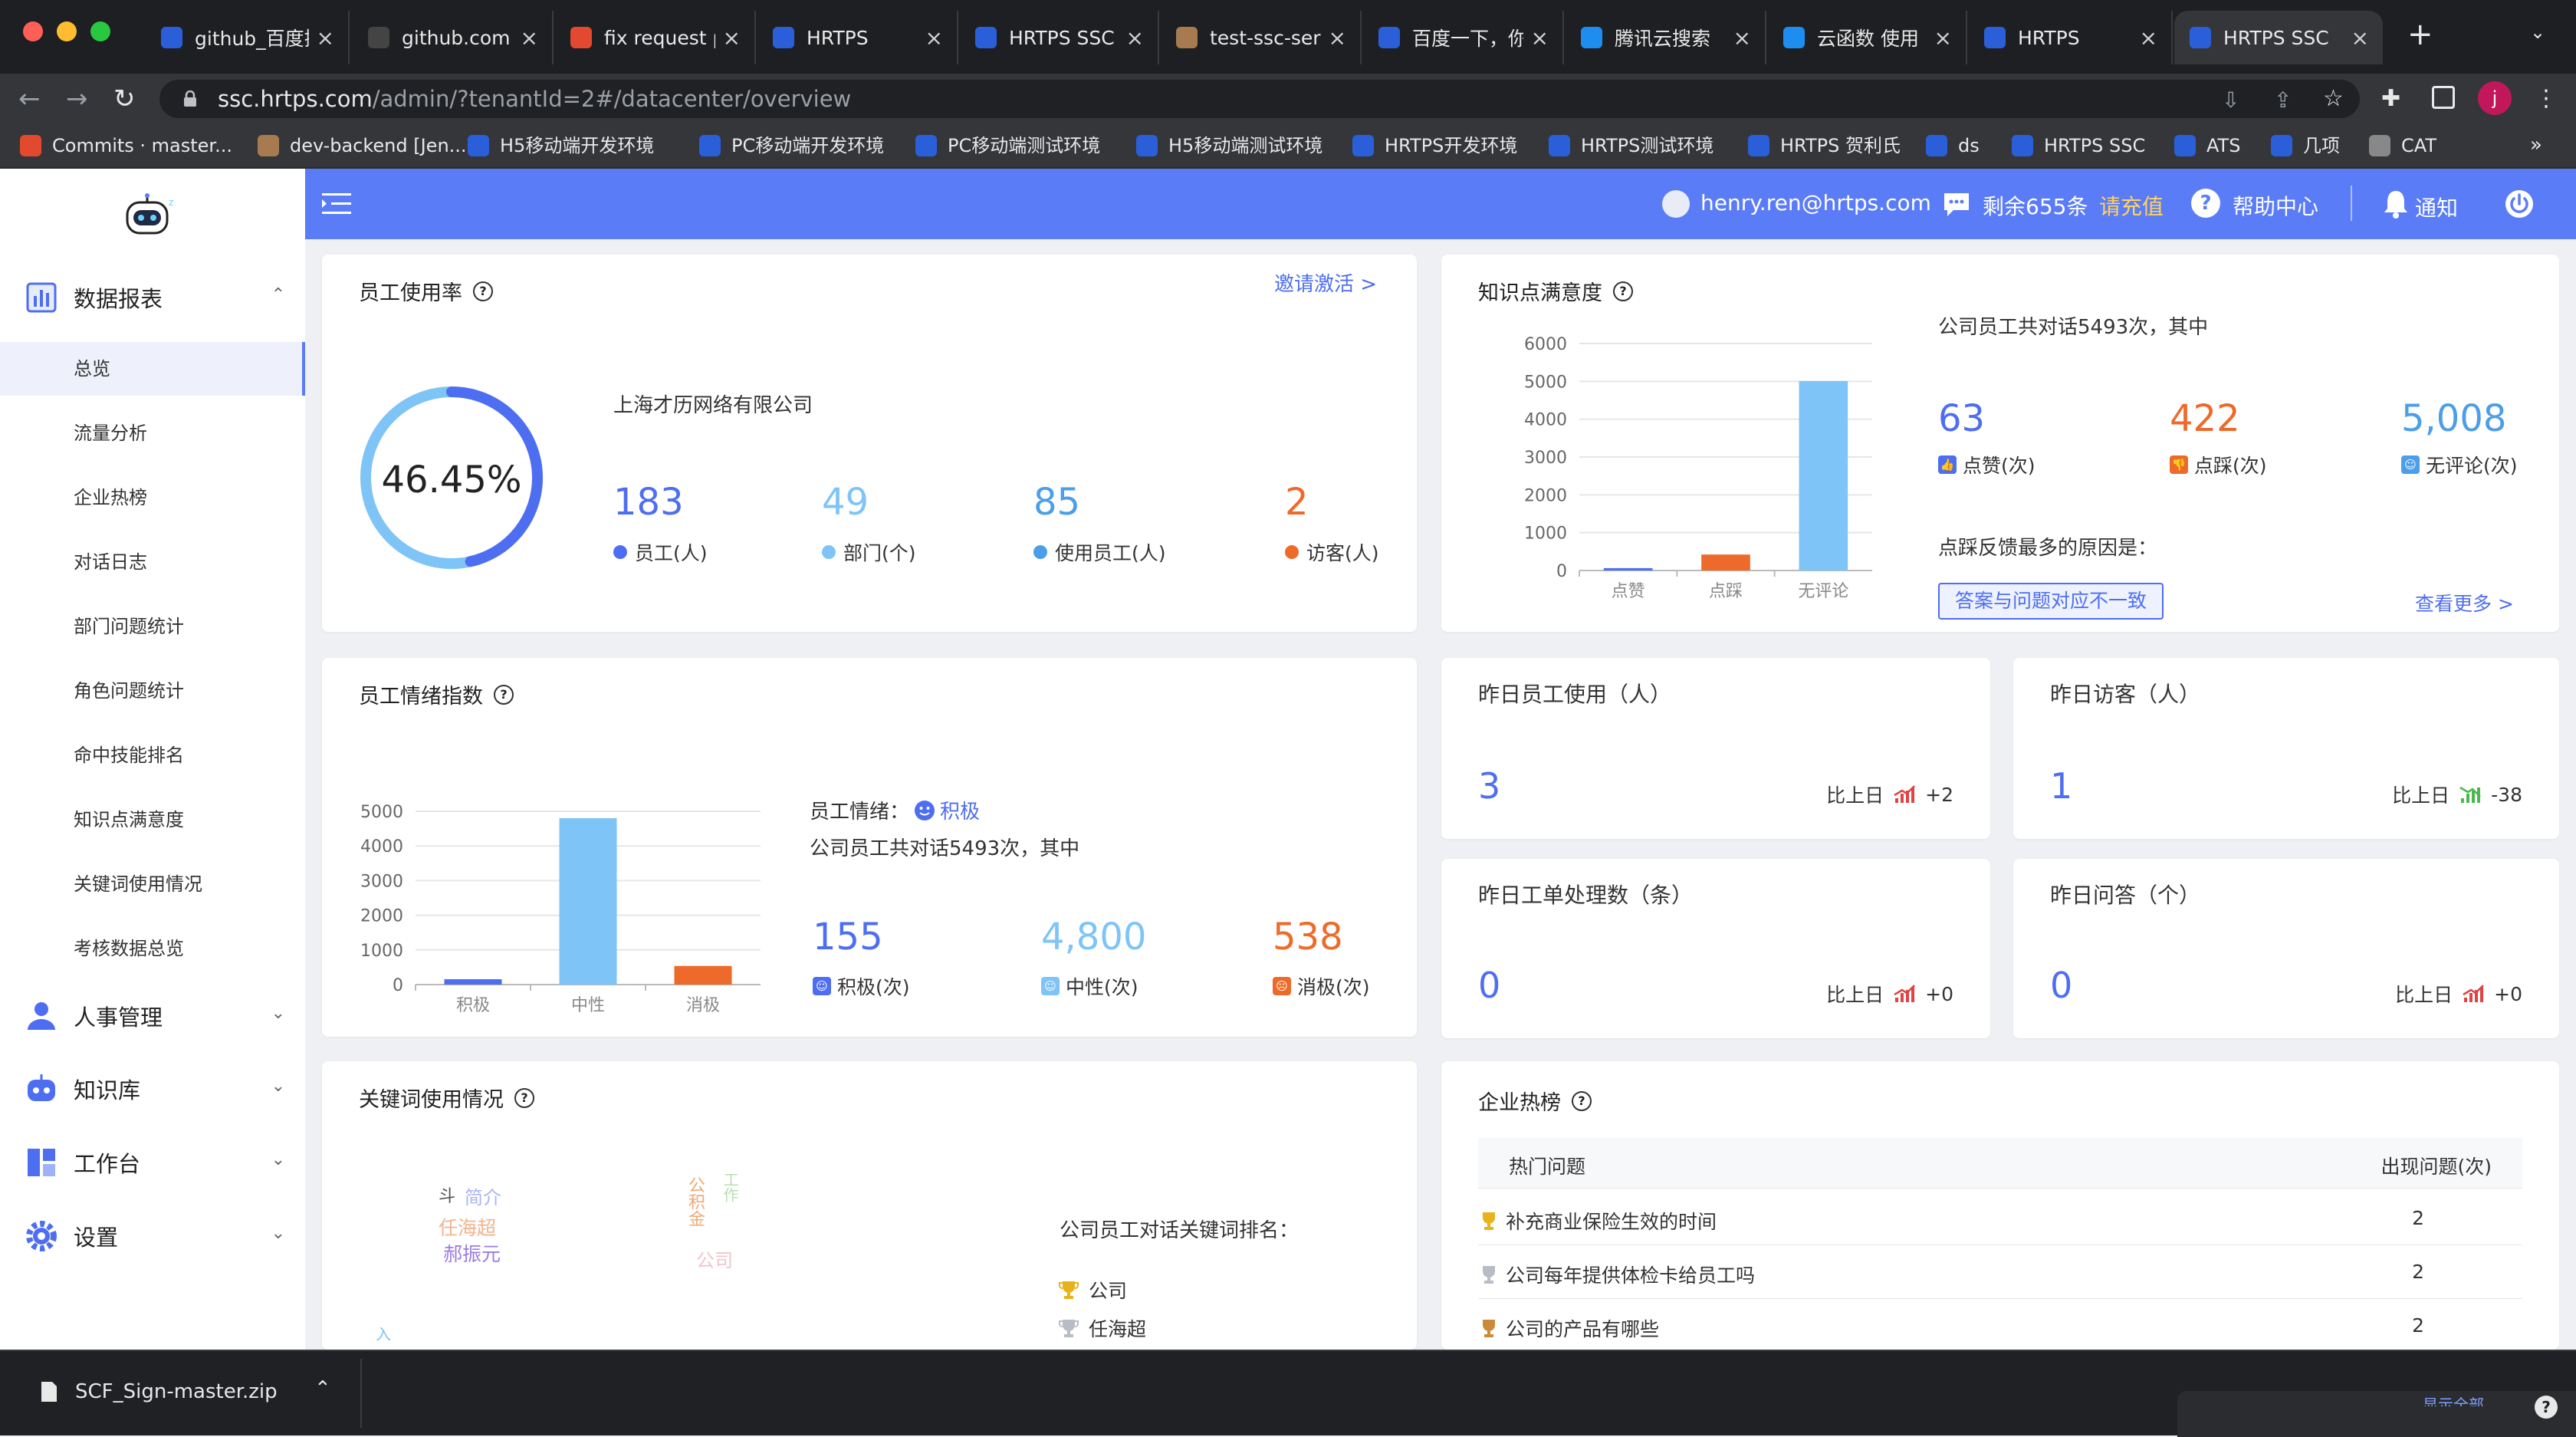 The image size is (2576, 1437). Describe the element at coordinates (1069, 1328) in the screenshot. I see `trophy-icon` at that location.